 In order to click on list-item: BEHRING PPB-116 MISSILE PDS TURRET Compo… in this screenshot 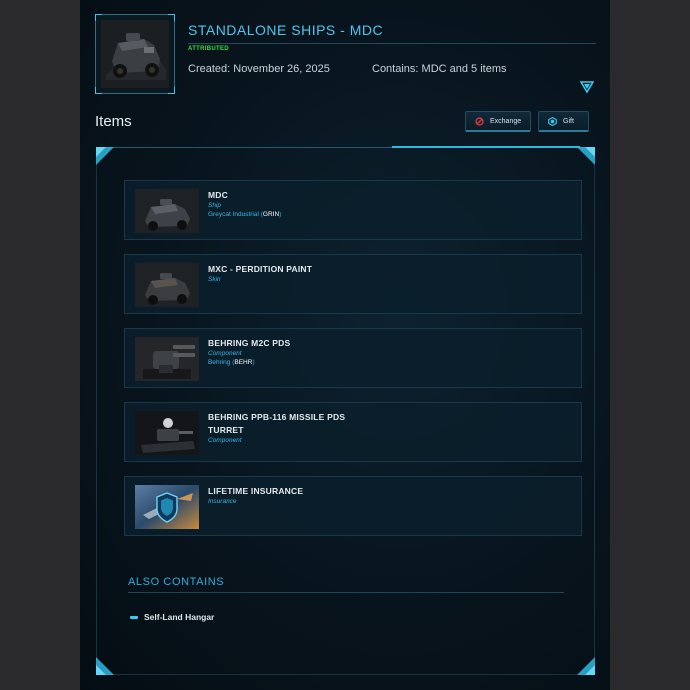, I will do `click(353, 432)`.